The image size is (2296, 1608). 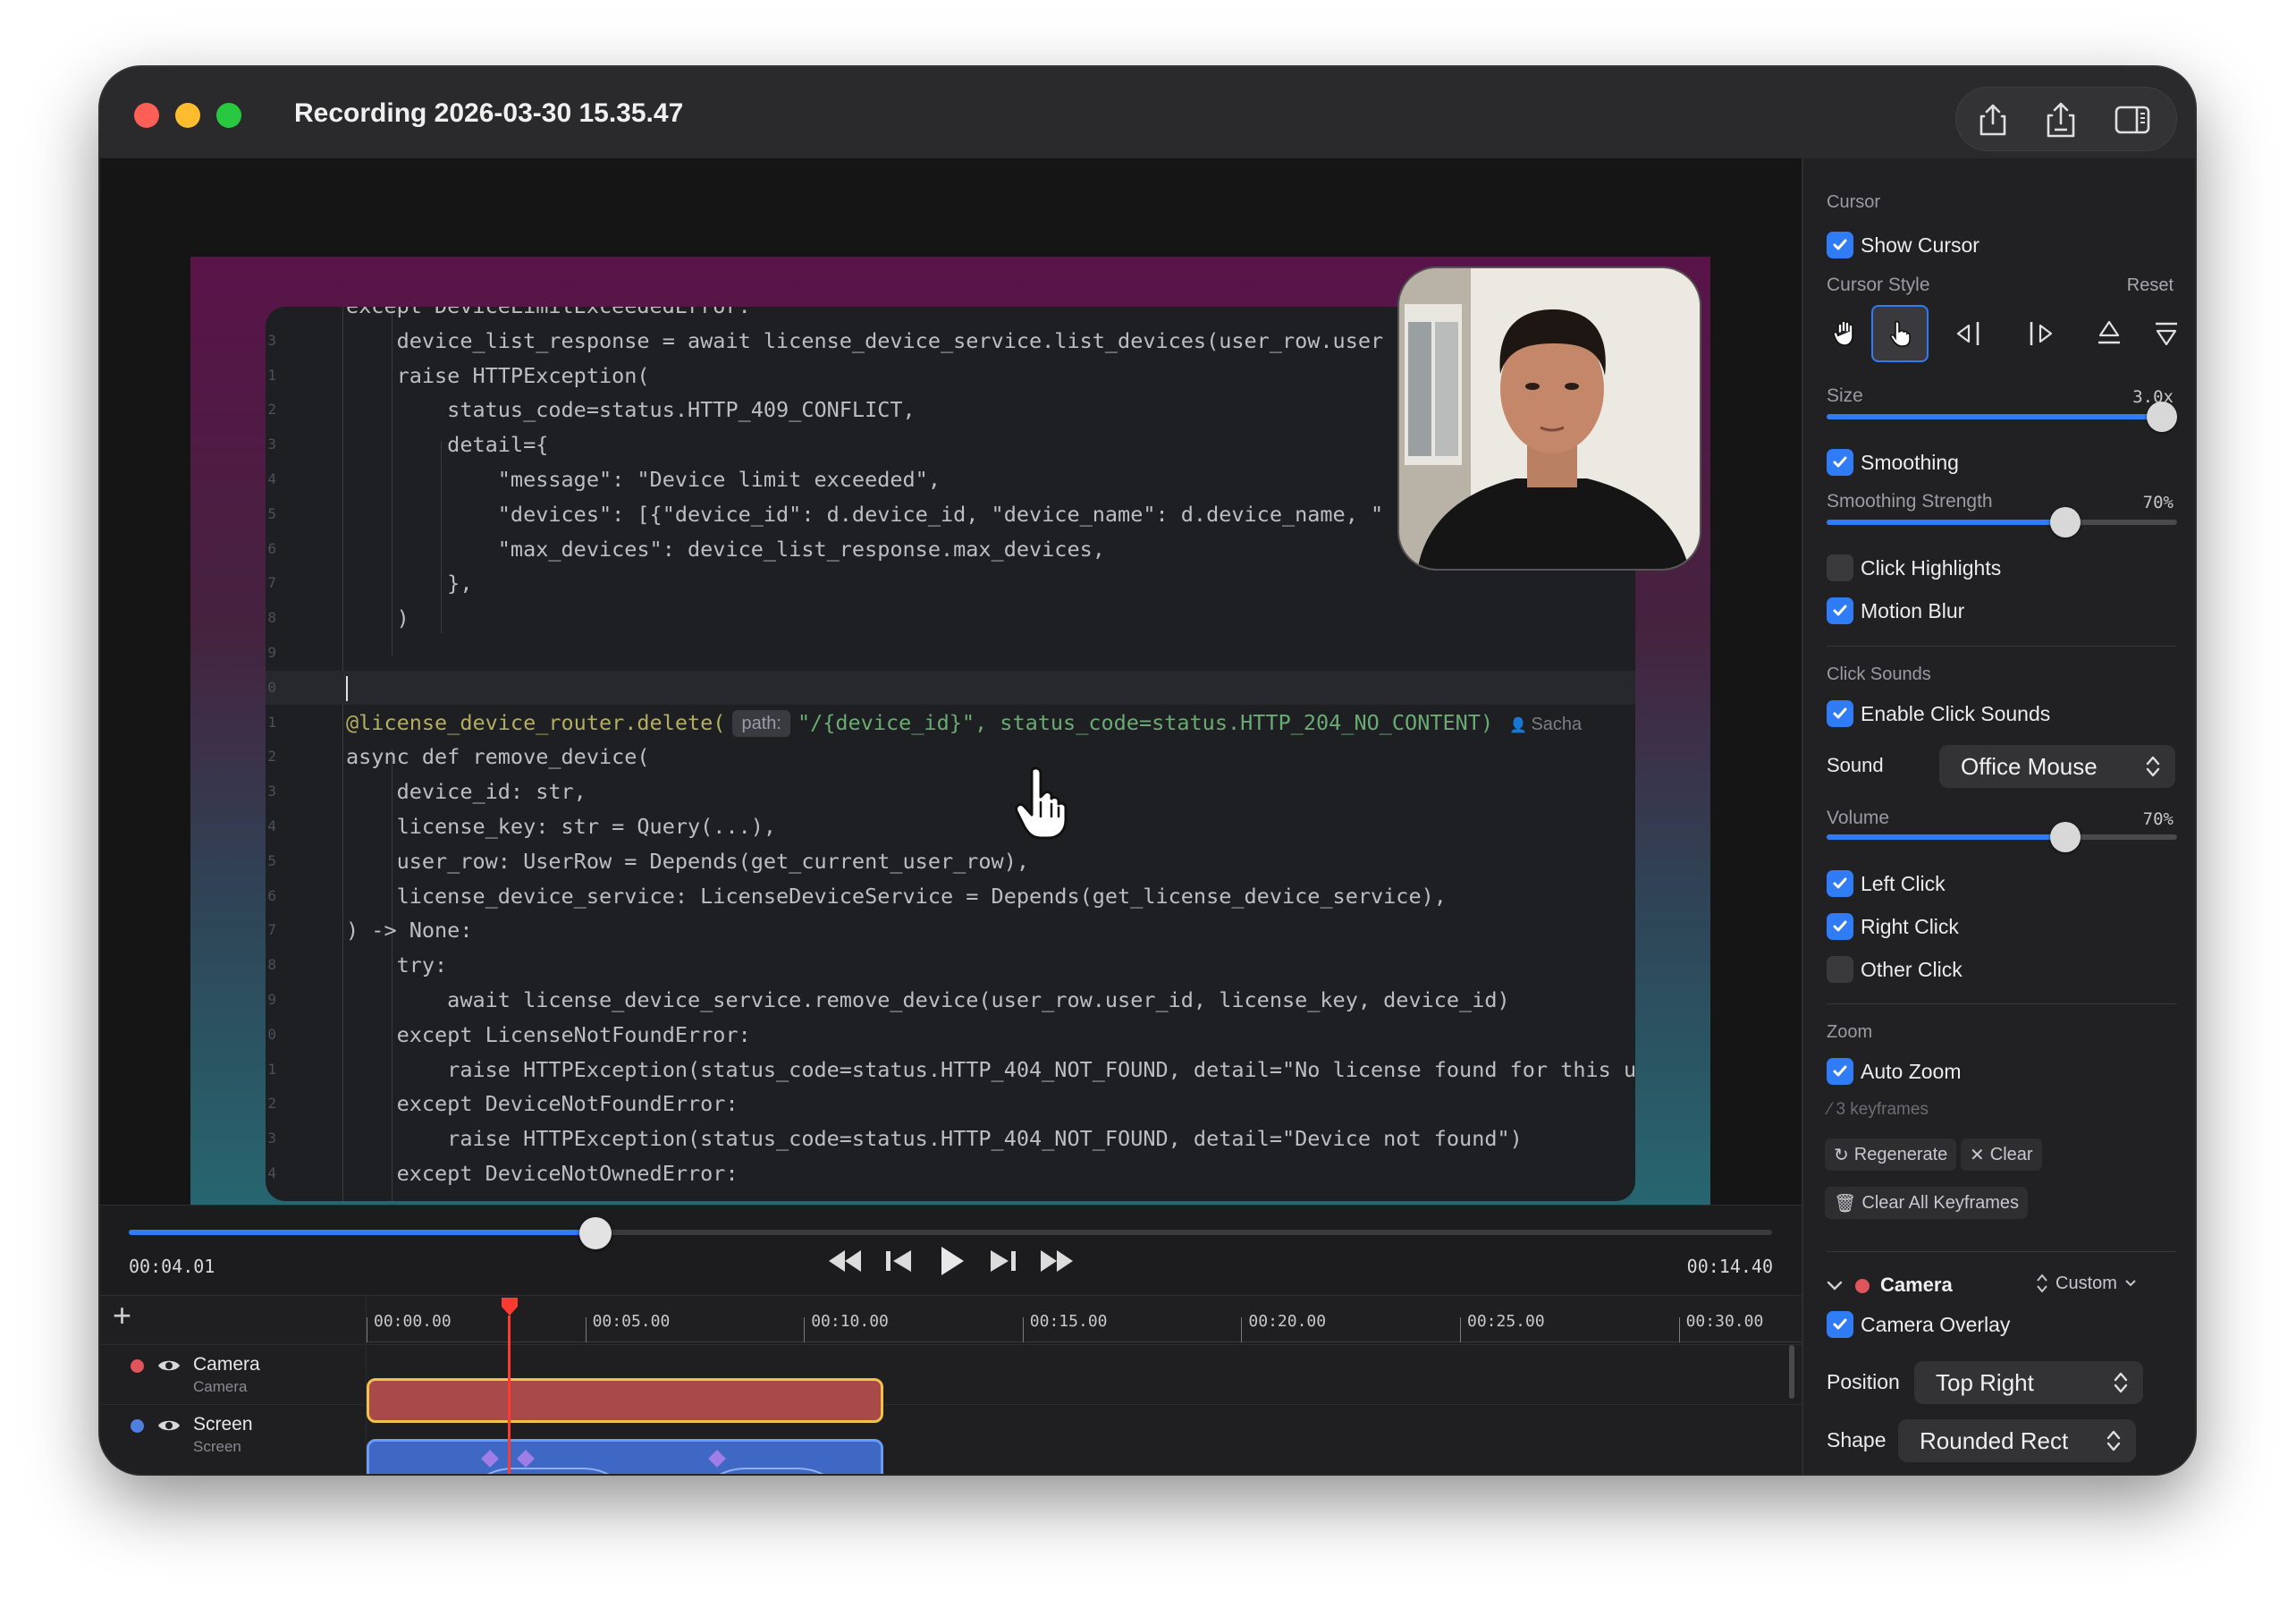 What do you see at coordinates (1969, 334) in the screenshot?
I see `cursor-style-resize-left` at bounding box center [1969, 334].